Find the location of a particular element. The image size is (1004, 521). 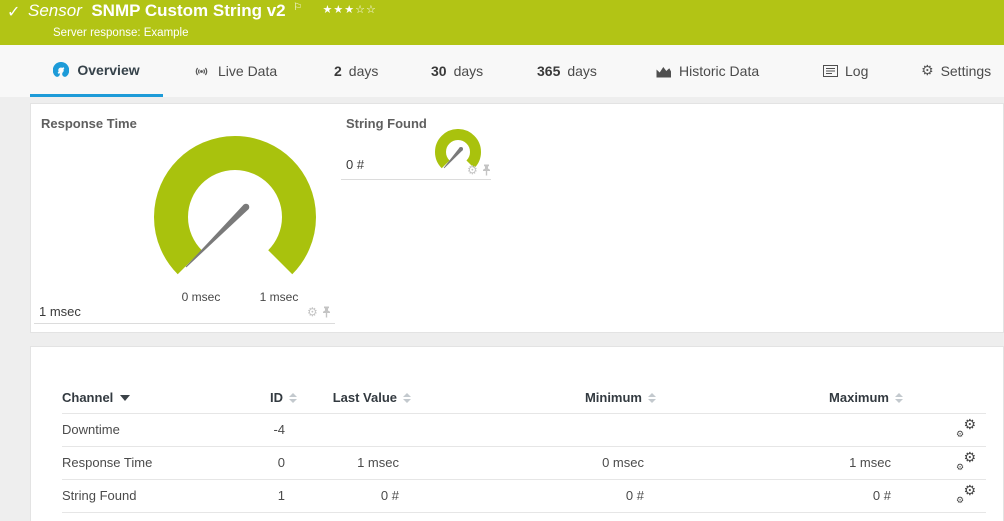

channel-name: String Found is located at coordinates (149, 496).